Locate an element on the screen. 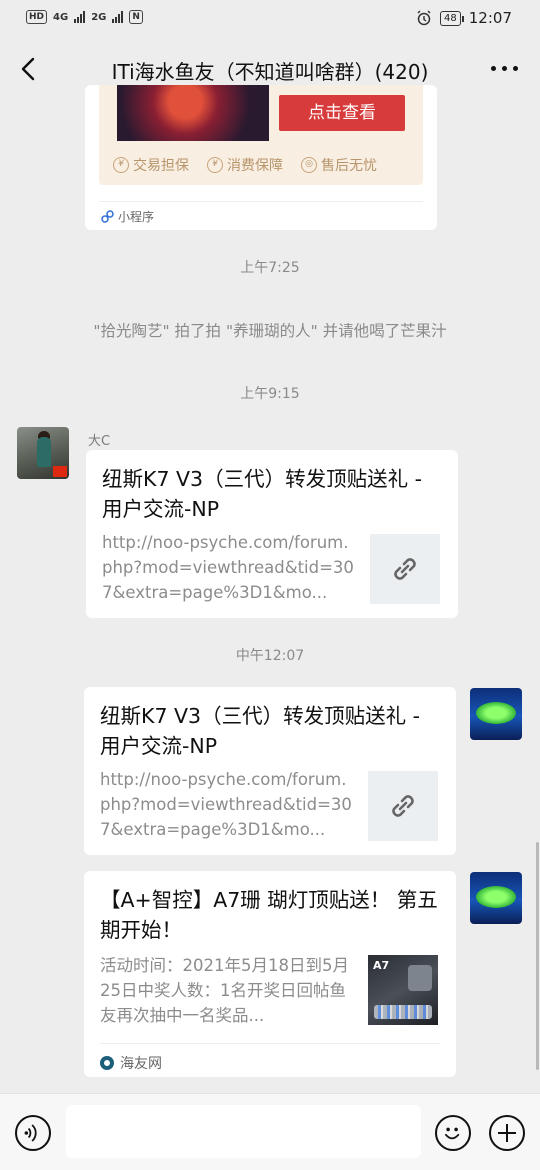 Image resolution: width=540 pixels, height=1170 pixels. sender-name: 大C is located at coordinates (99, 441).